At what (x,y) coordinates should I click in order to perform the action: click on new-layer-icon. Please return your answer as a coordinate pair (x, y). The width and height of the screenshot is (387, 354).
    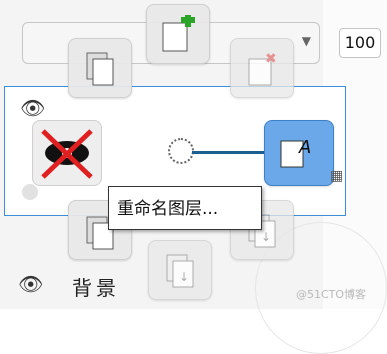
    Looking at the image, I should click on (178, 33).